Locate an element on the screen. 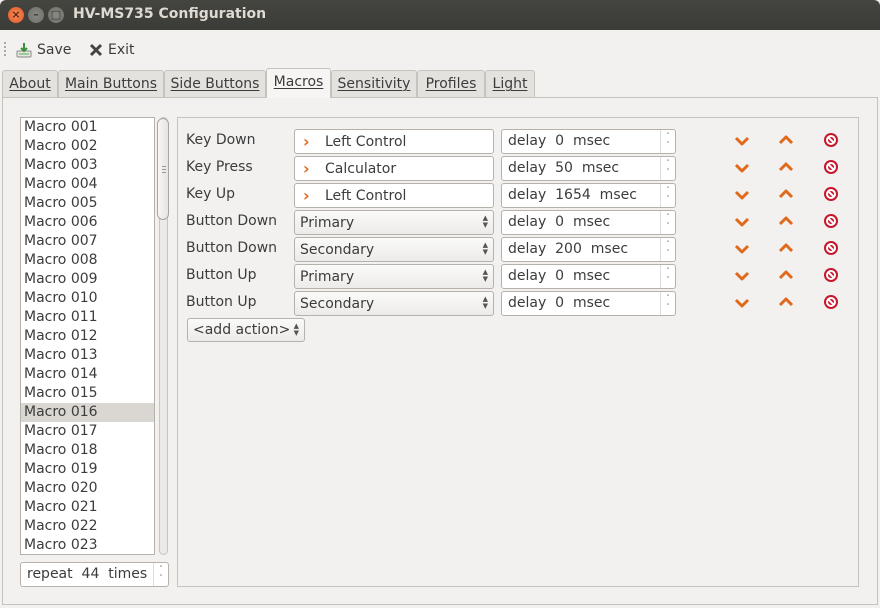 The height and width of the screenshot is (608, 880). delay-value: delay 0 msec is located at coordinates (559, 303).